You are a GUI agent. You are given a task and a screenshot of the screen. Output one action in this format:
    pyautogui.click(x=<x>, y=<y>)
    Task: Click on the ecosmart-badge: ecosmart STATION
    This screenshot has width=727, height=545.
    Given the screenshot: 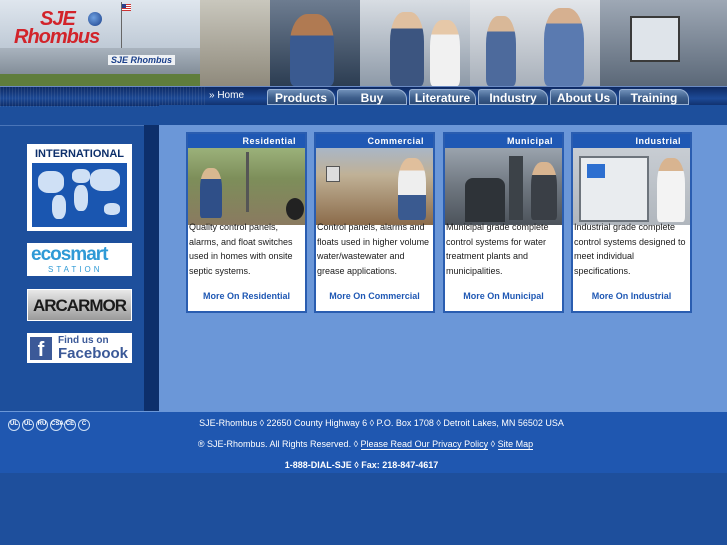 What is the action you would take?
    pyautogui.click(x=79, y=259)
    